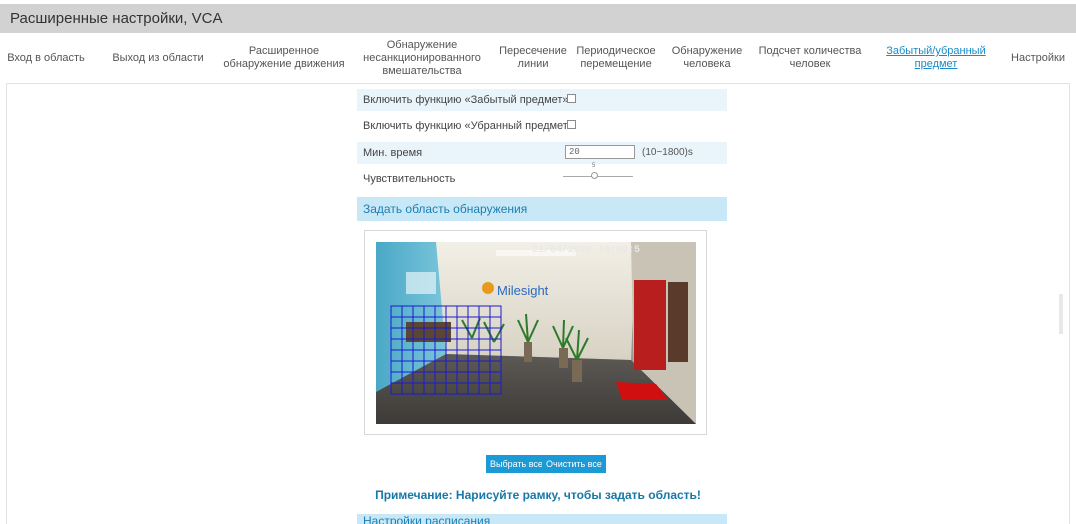  What do you see at coordinates (409, 179) in the screenshot?
I see `sensitivity-label: Чувствительность` at bounding box center [409, 179].